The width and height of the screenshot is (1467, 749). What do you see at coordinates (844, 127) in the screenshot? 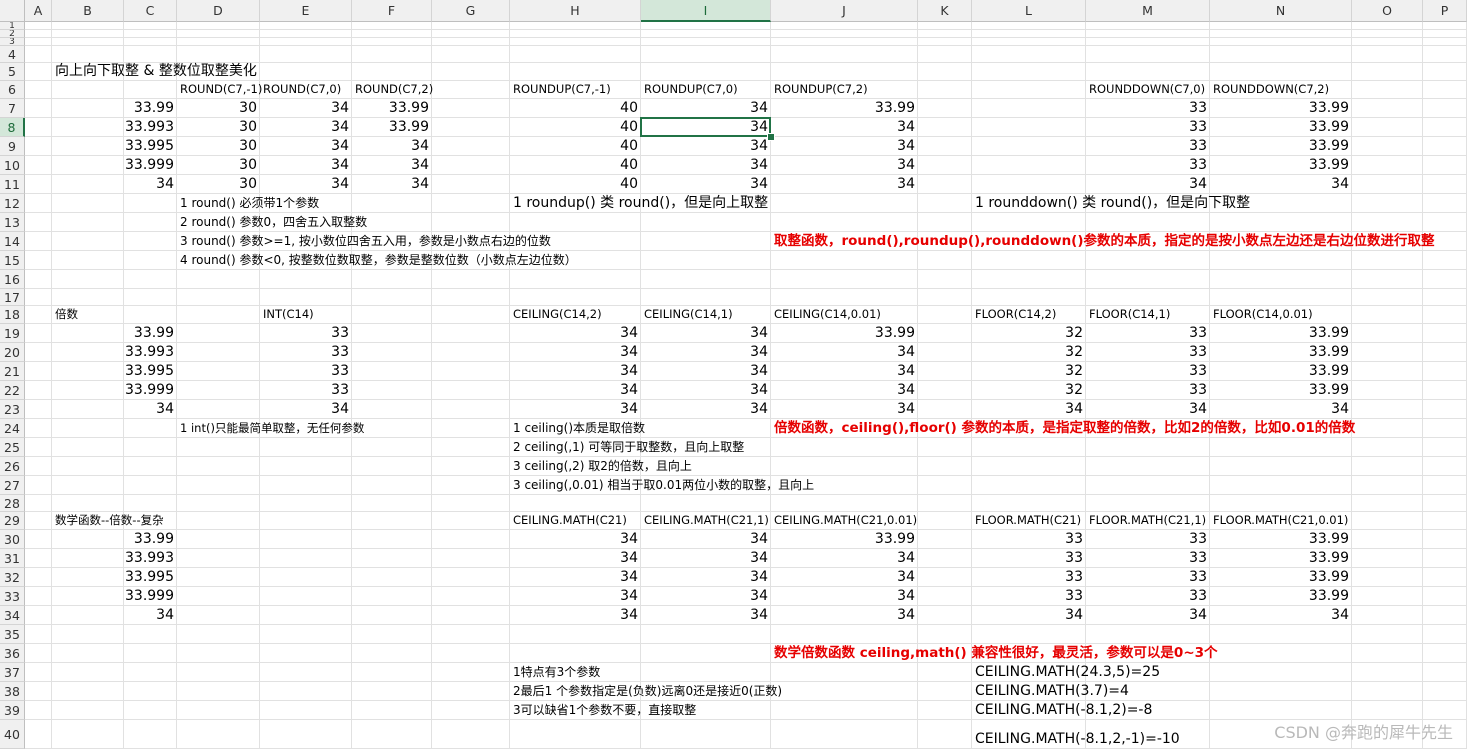
I see `cell-j8: 34` at bounding box center [844, 127].